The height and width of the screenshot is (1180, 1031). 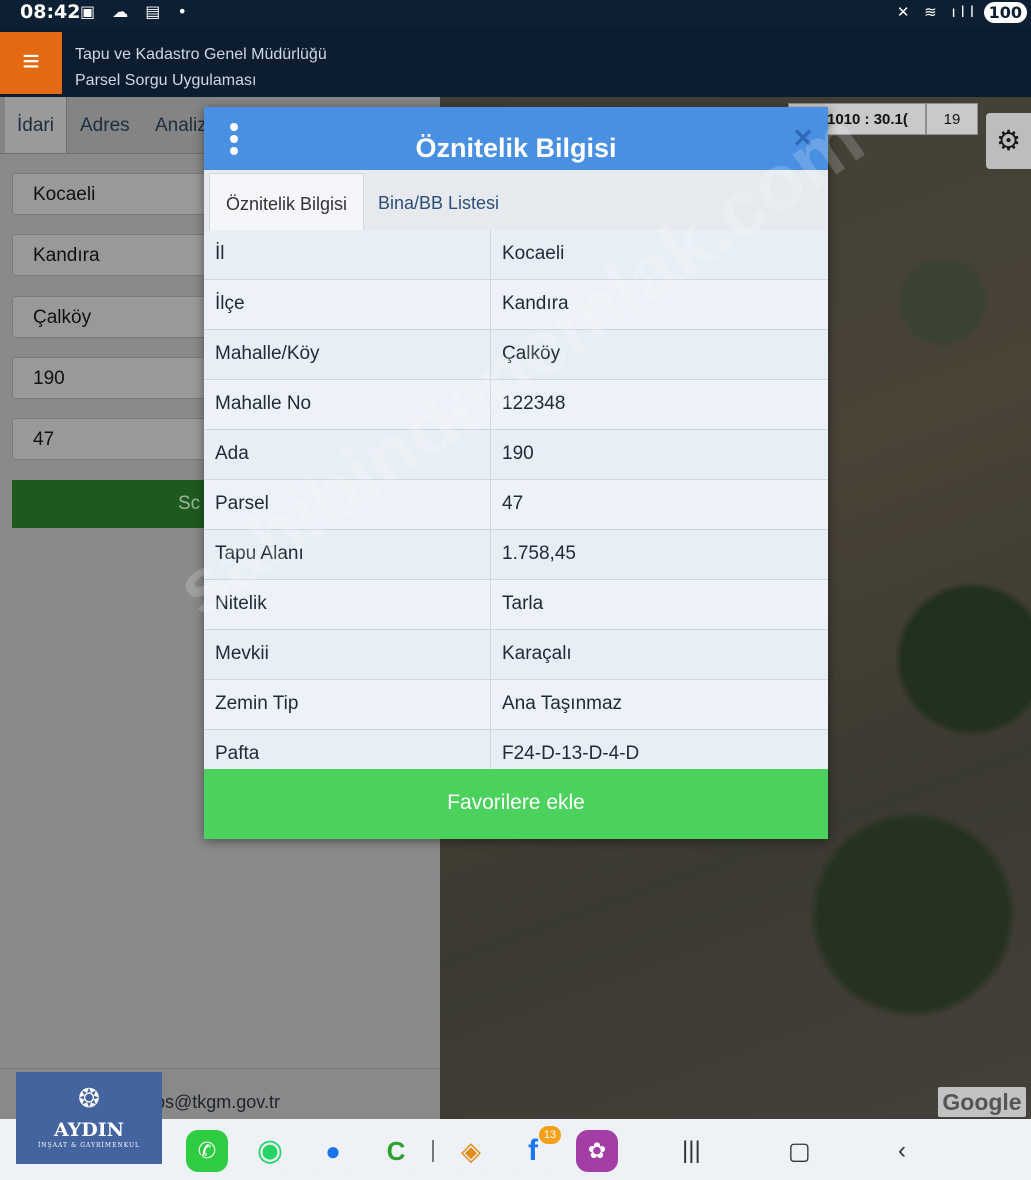 I want to click on status-bar: 08:42 ▣ ☁ ▤ • ✕ ≋ ıll 100, so click(x=515, y=14).